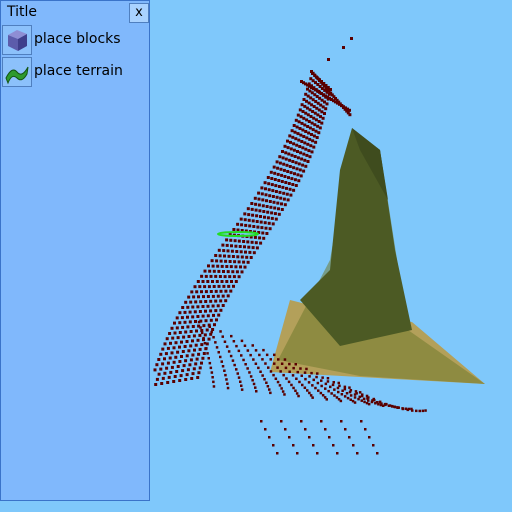 This screenshot has height=512, width=512. I want to click on block-icon, so click(17, 40).